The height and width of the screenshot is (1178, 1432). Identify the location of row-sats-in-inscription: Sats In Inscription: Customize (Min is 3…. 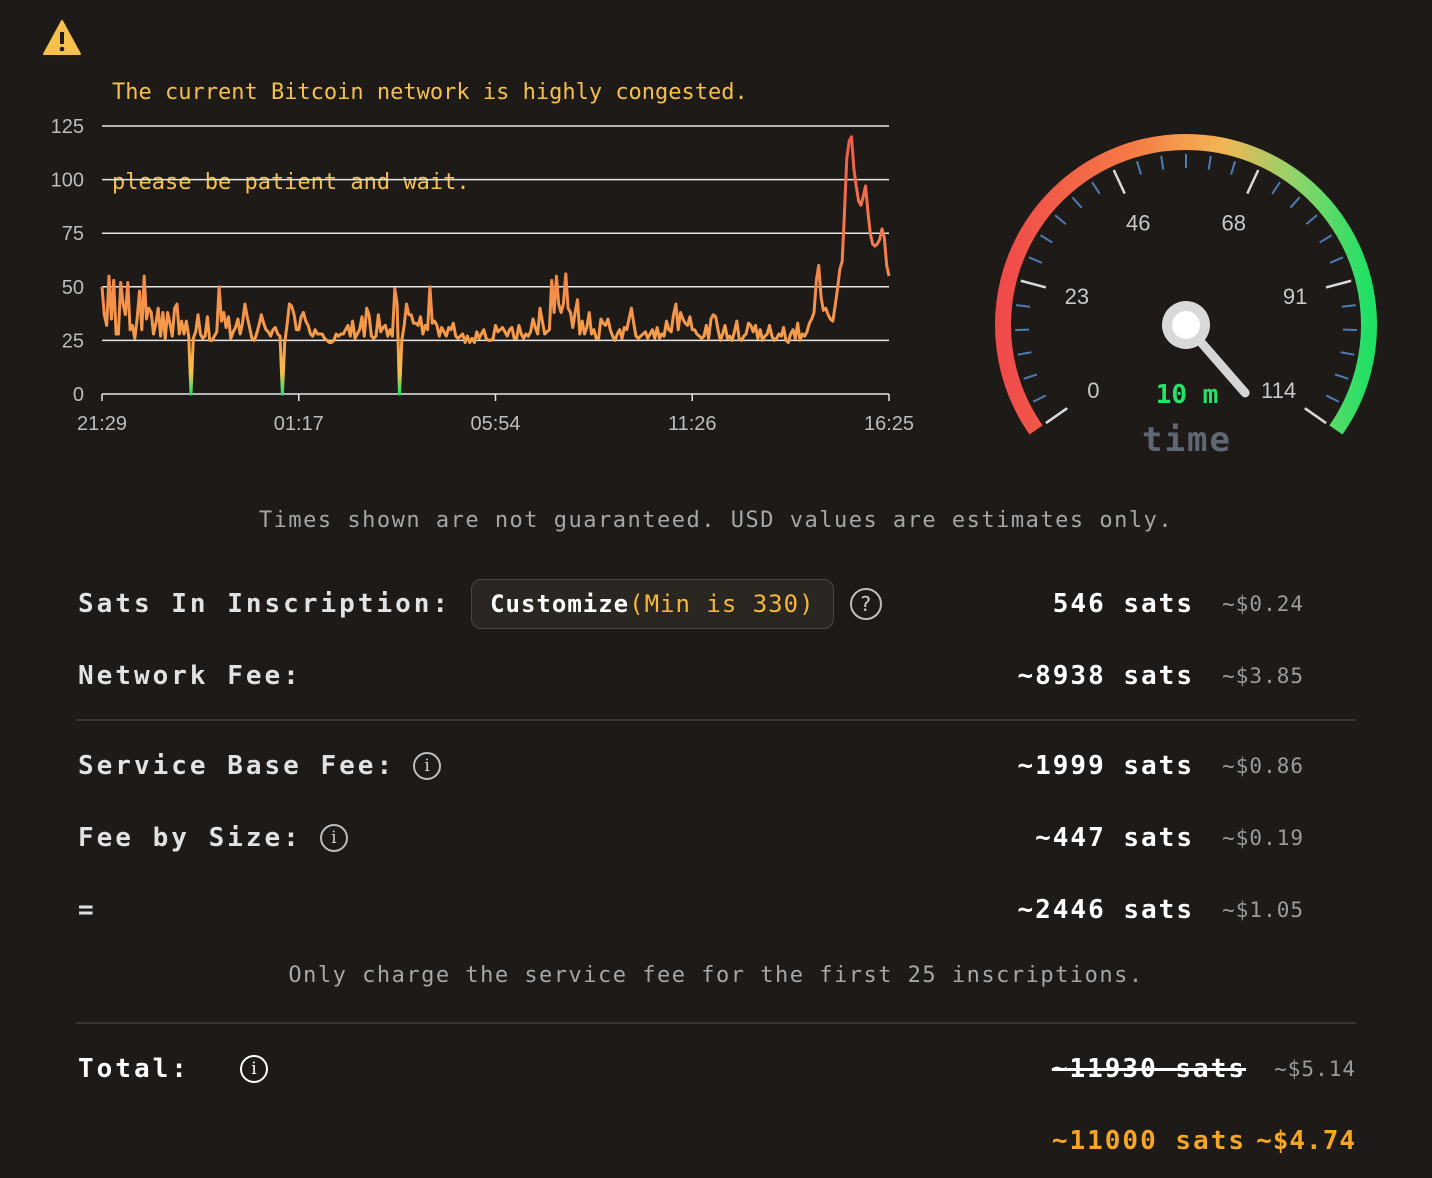
(691, 604).